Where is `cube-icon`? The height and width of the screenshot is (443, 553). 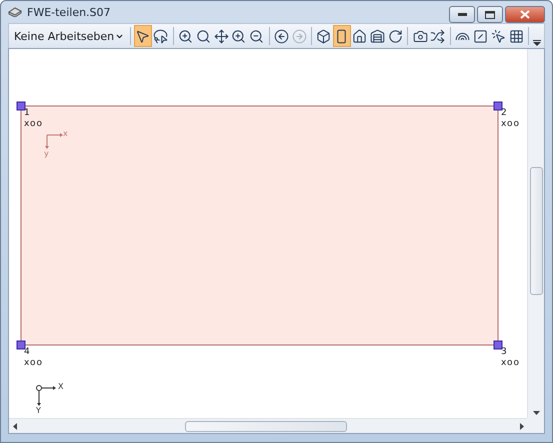 cube-icon is located at coordinates (324, 36).